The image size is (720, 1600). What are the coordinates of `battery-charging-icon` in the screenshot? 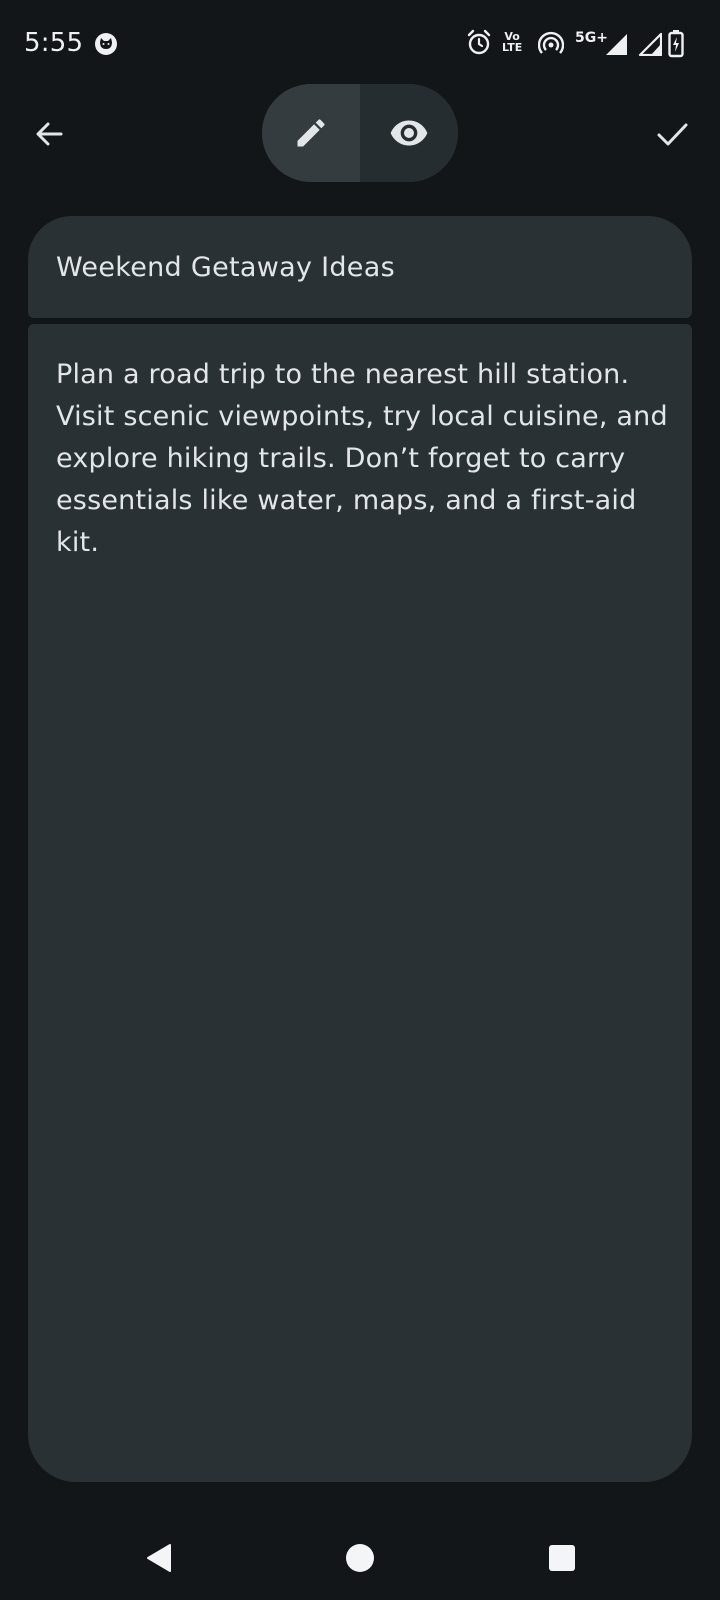 It's located at (676, 44).